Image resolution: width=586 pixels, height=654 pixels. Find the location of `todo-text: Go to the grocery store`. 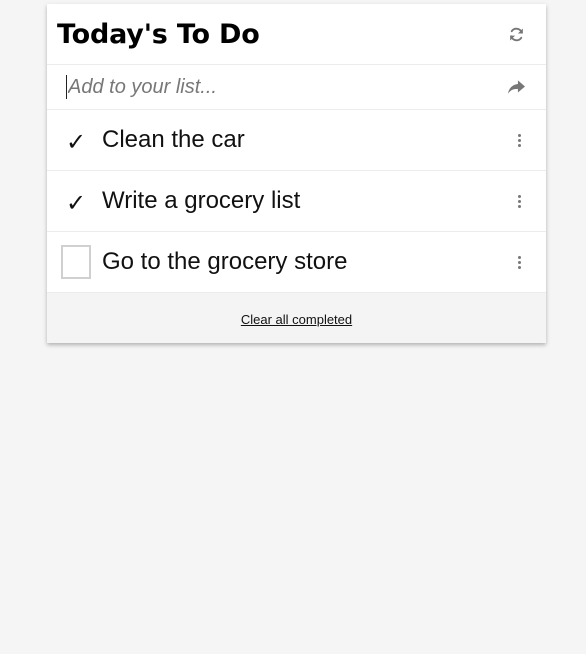

todo-text: Go to the grocery store is located at coordinates (225, 261).